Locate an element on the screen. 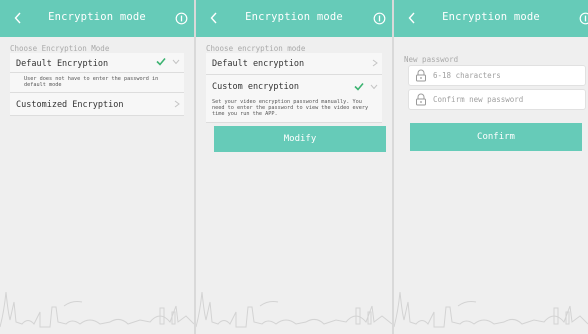 The height and width of the screenshot is (334, 588). option-customized-encryption: Customized Encryption is located at coordinates (97, 105).